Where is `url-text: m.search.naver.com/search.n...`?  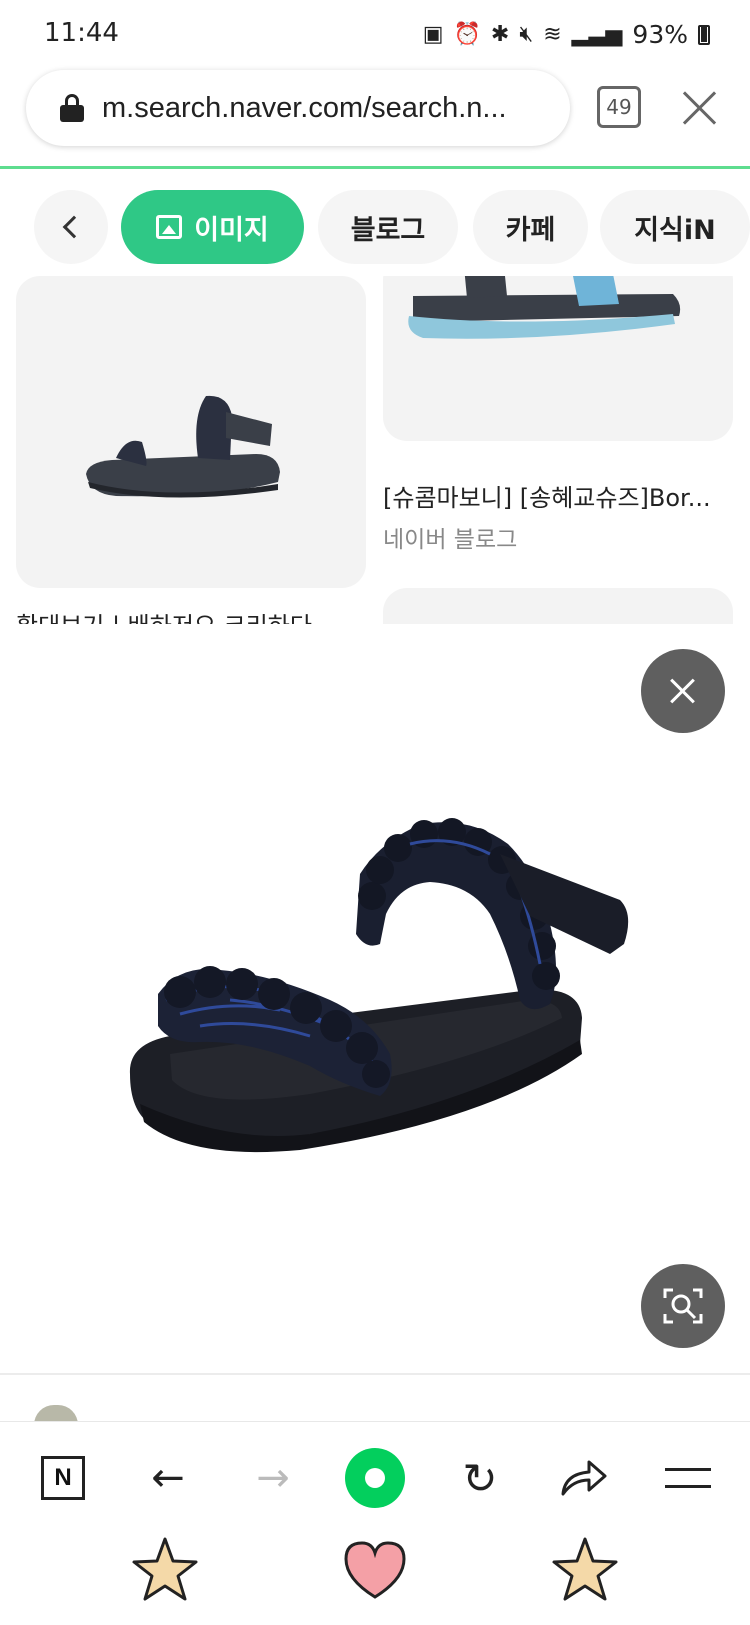 url-text: m.search.naver.com/search.n... is located at coordinates (322, 108).